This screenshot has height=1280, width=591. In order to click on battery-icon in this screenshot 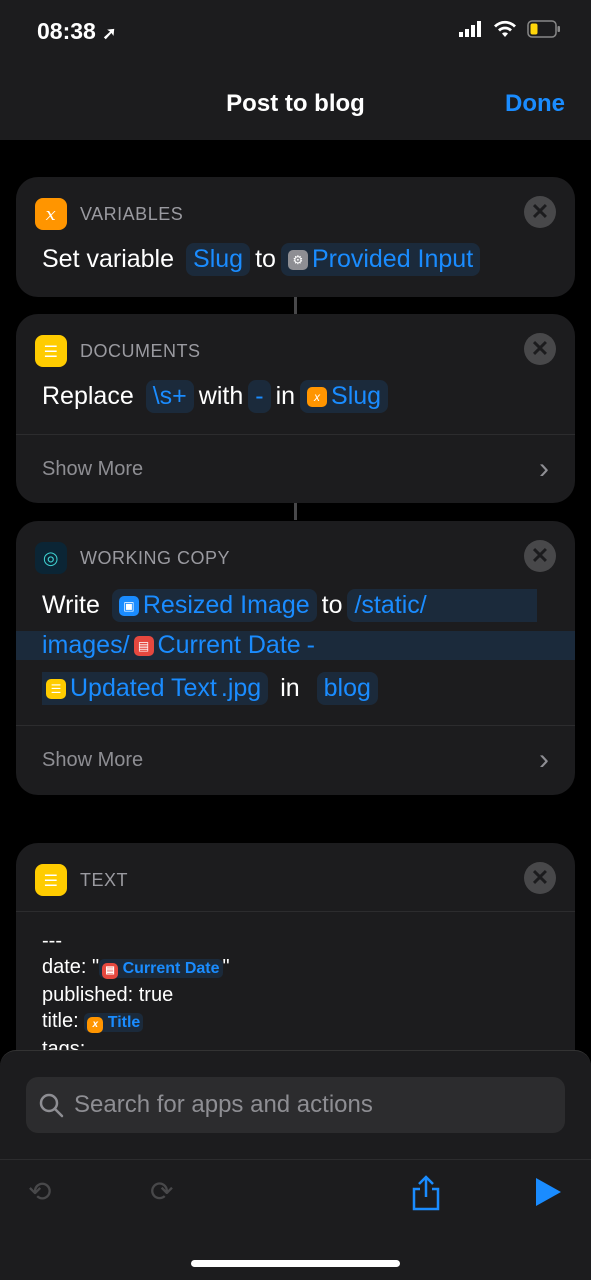, I will do `click(543, 29)`.